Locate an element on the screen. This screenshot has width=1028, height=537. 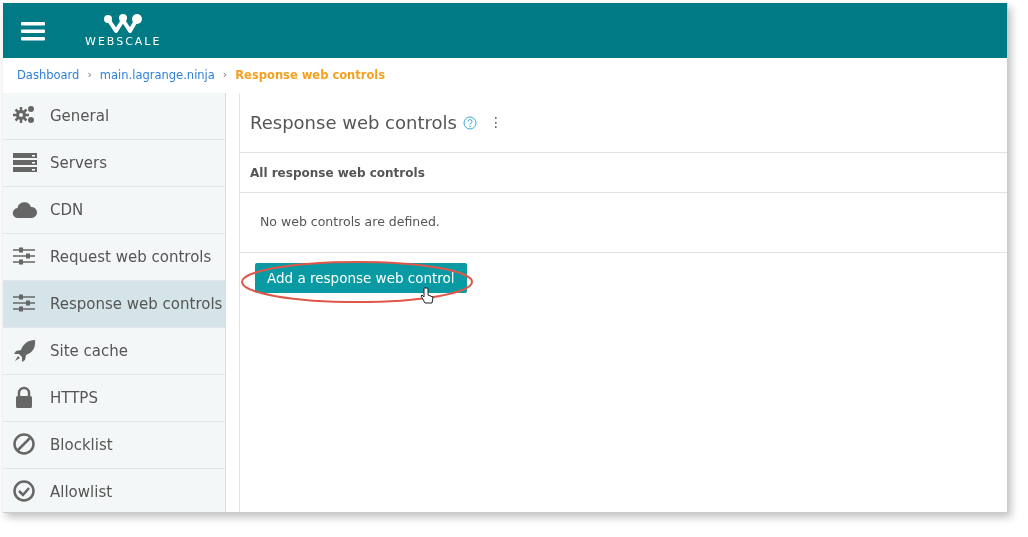
rocket-icon is located at coordinates (25, 351).